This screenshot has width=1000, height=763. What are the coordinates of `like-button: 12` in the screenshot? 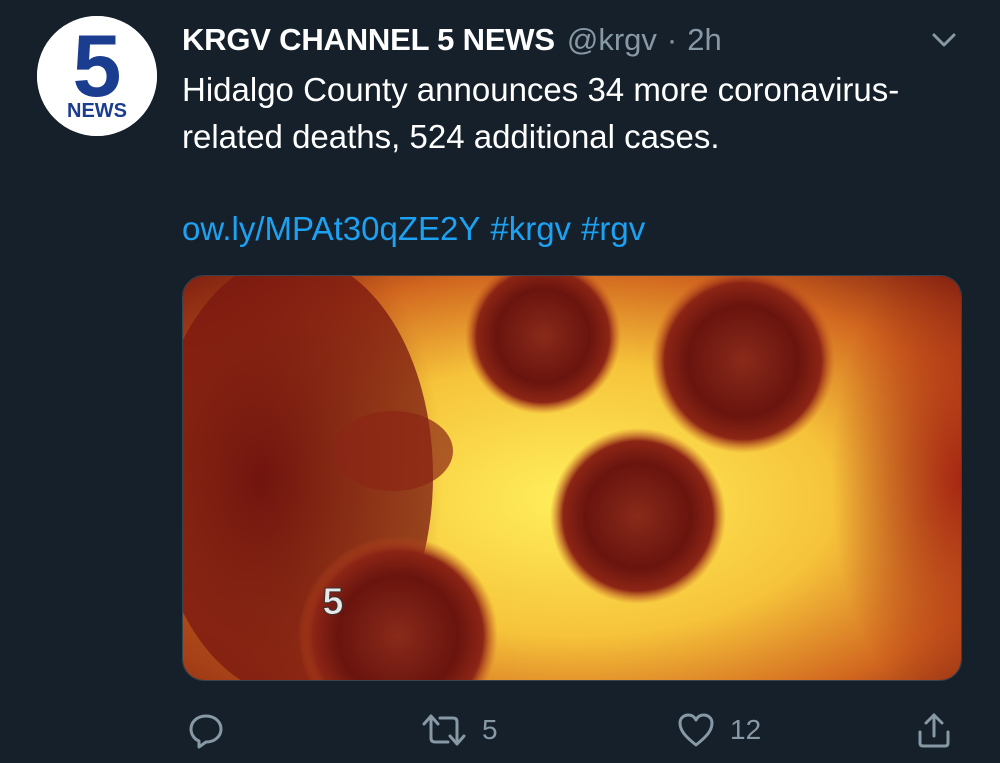 It's located at (718, 730).